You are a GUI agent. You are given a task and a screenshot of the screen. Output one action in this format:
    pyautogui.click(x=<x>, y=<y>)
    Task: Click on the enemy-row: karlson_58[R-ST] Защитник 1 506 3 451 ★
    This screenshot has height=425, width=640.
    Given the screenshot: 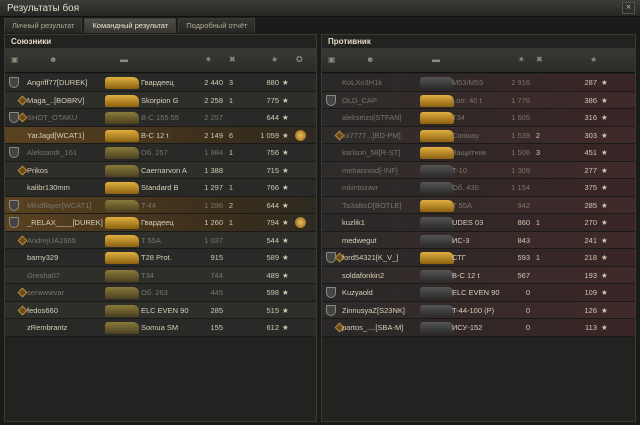 What is the action you would take?
    pyautogui.click(x=478, y=153)
    